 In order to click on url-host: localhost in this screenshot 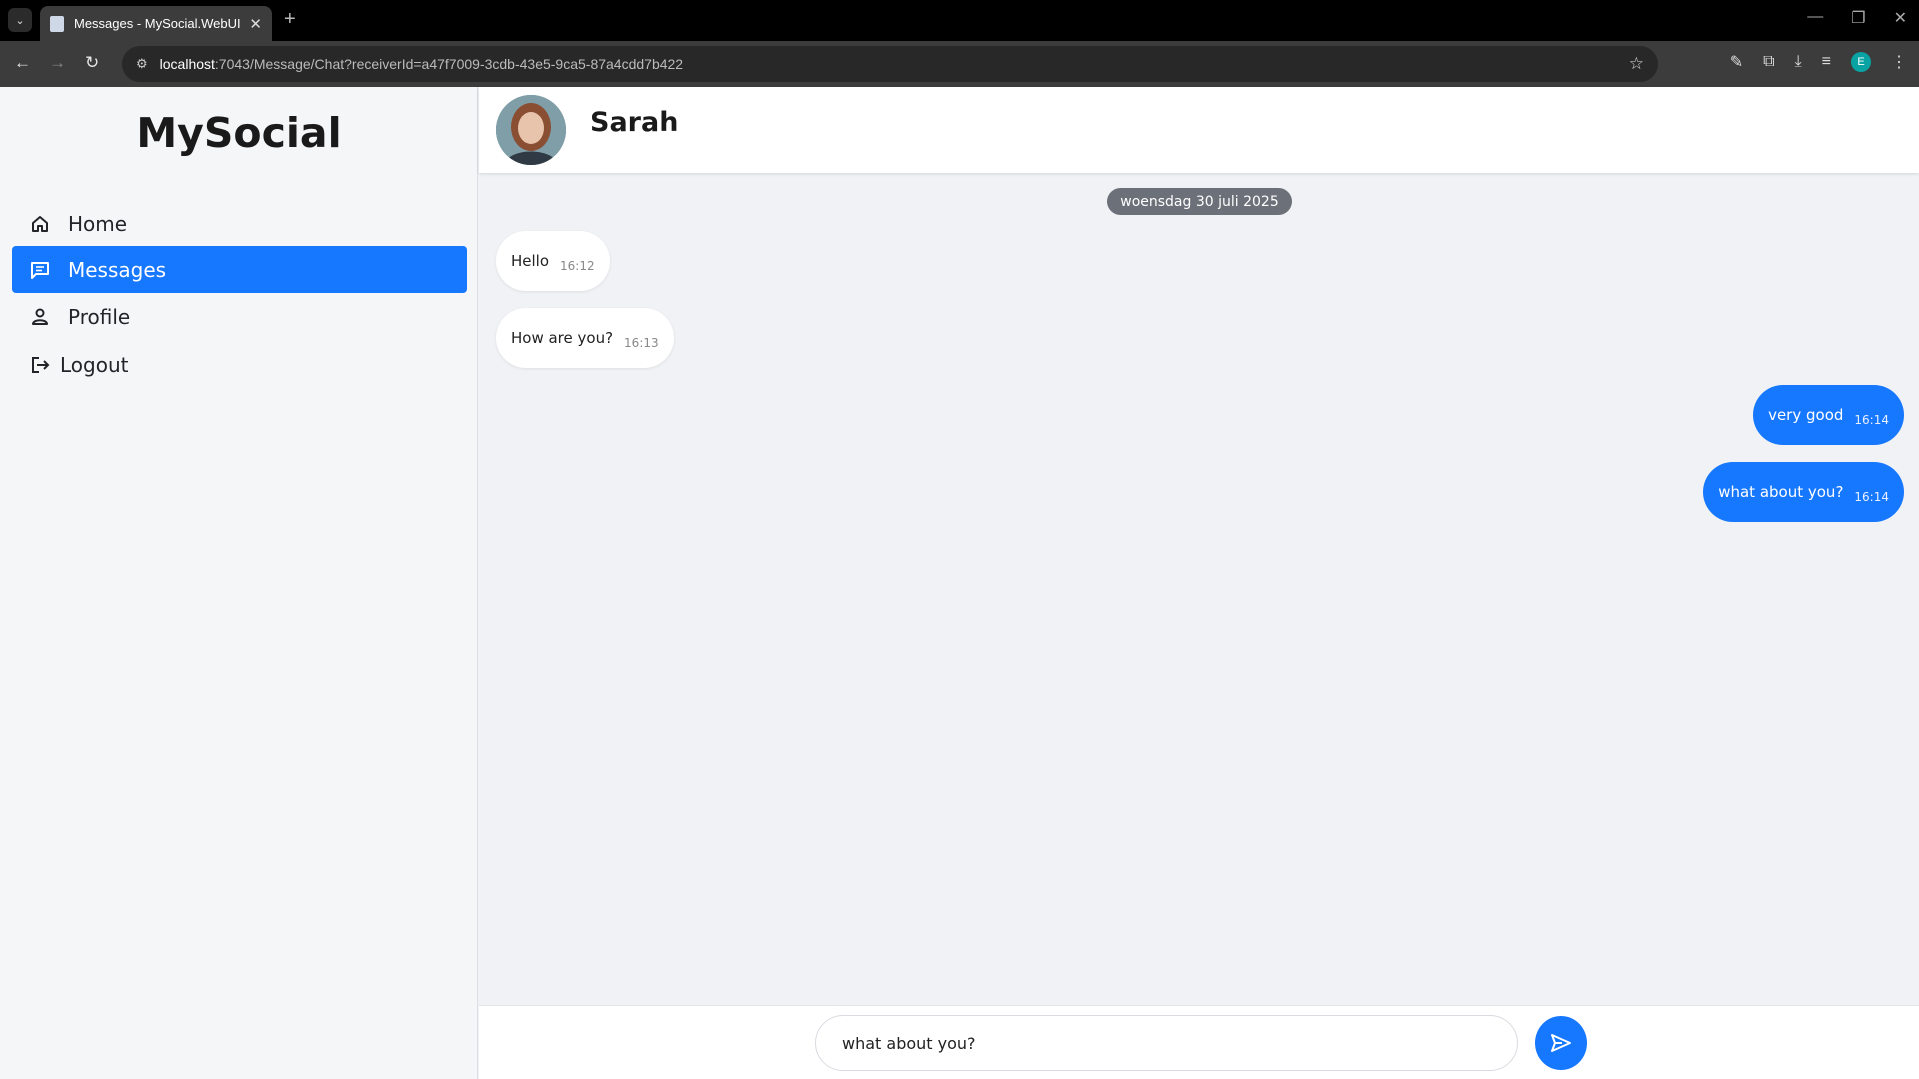, I will do `click(187, 64)`.